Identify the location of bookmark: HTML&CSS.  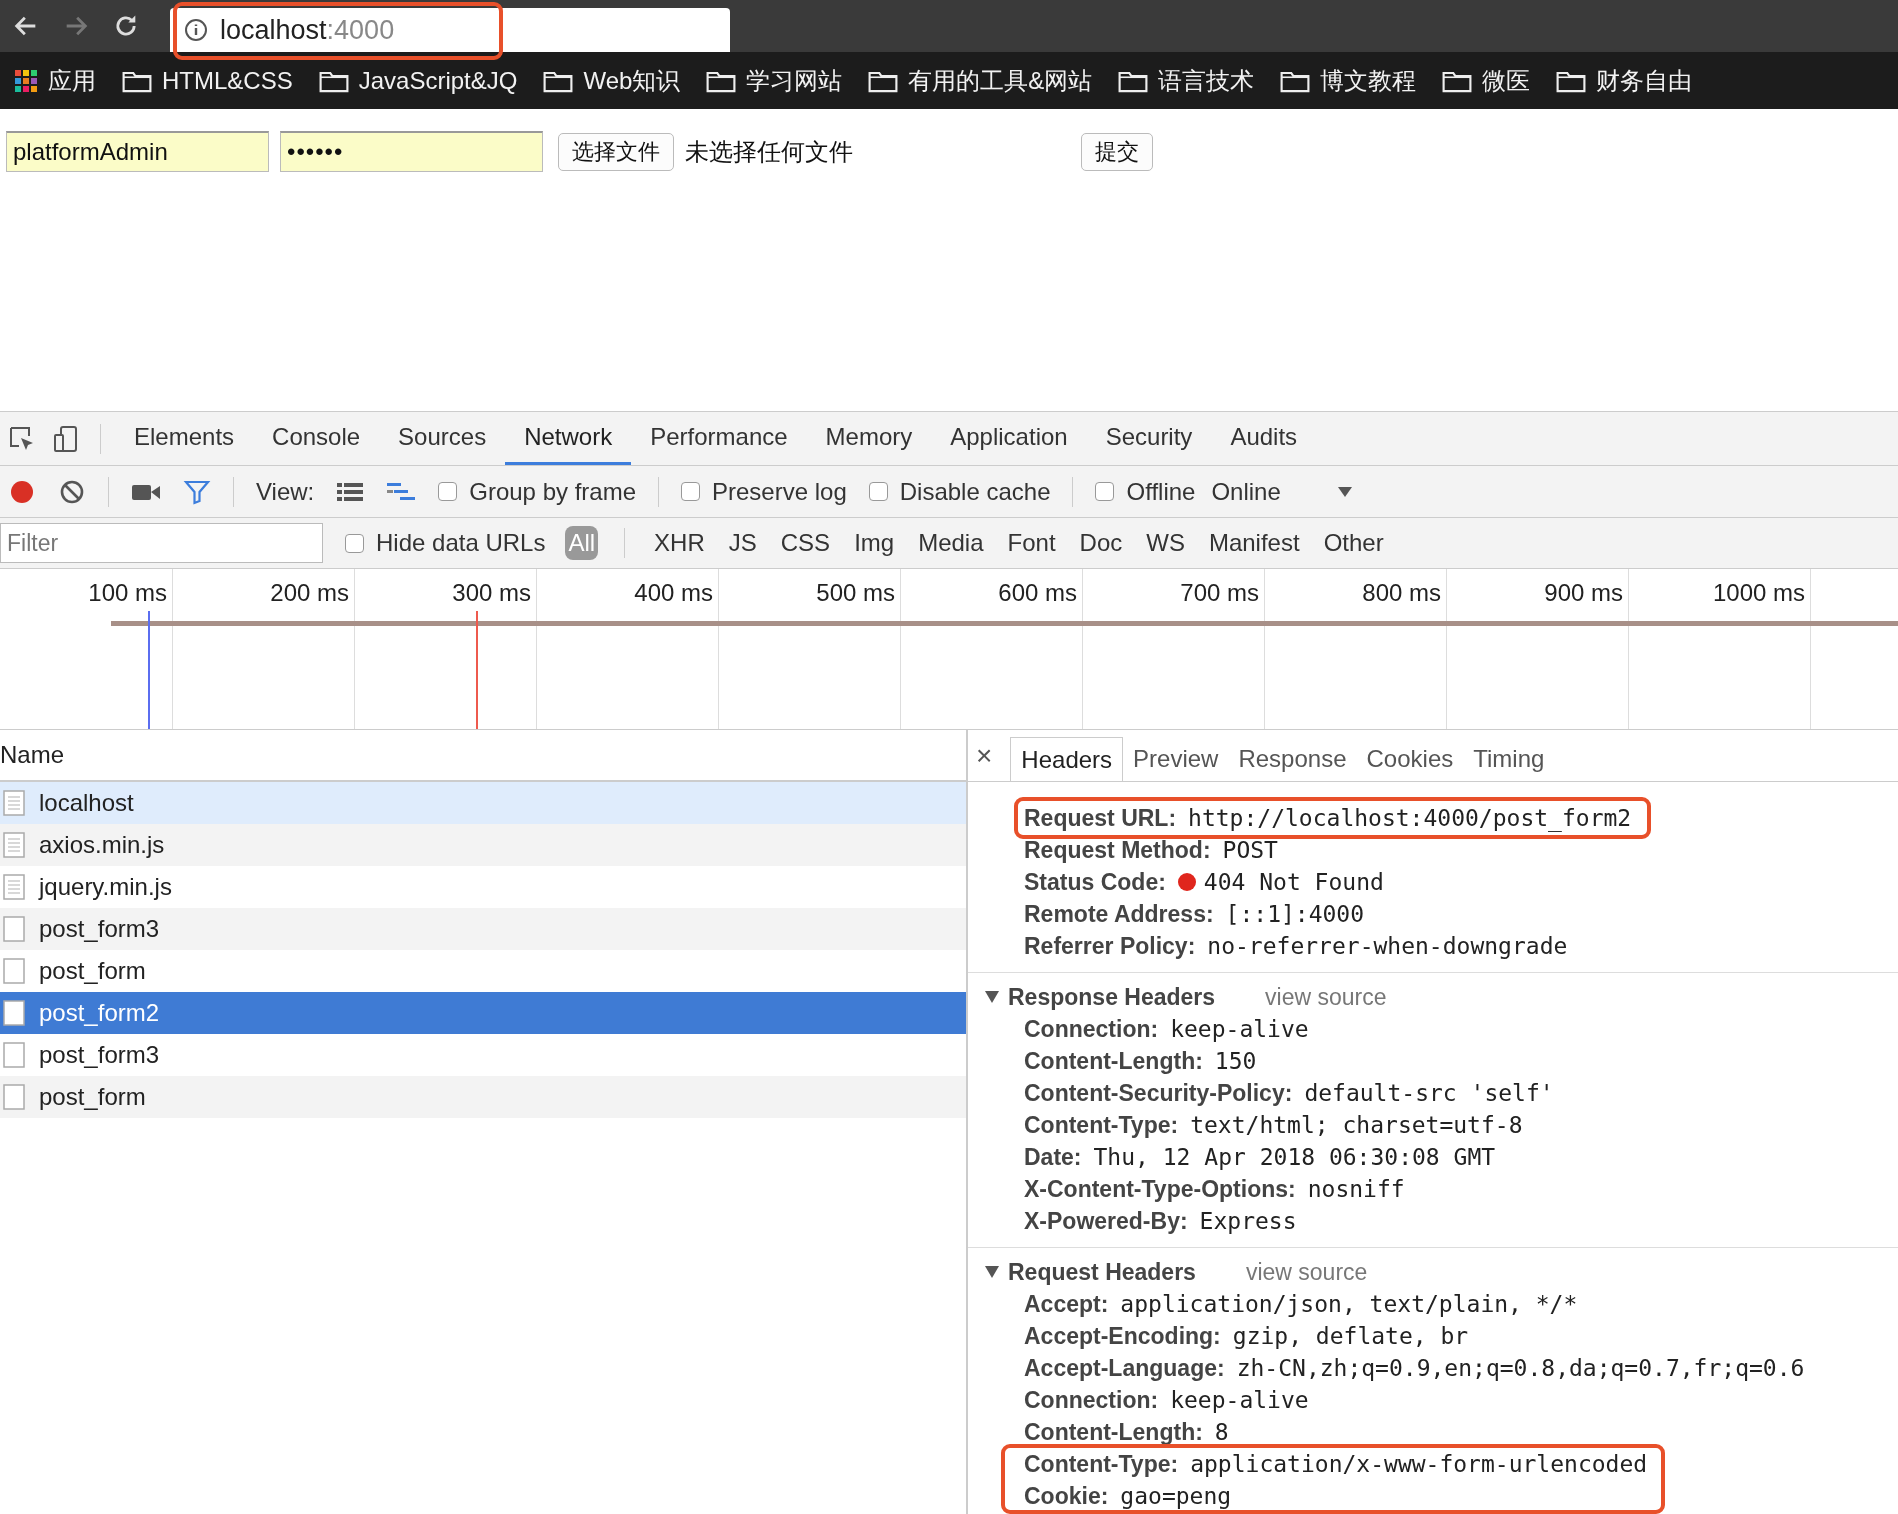
(207, 80).